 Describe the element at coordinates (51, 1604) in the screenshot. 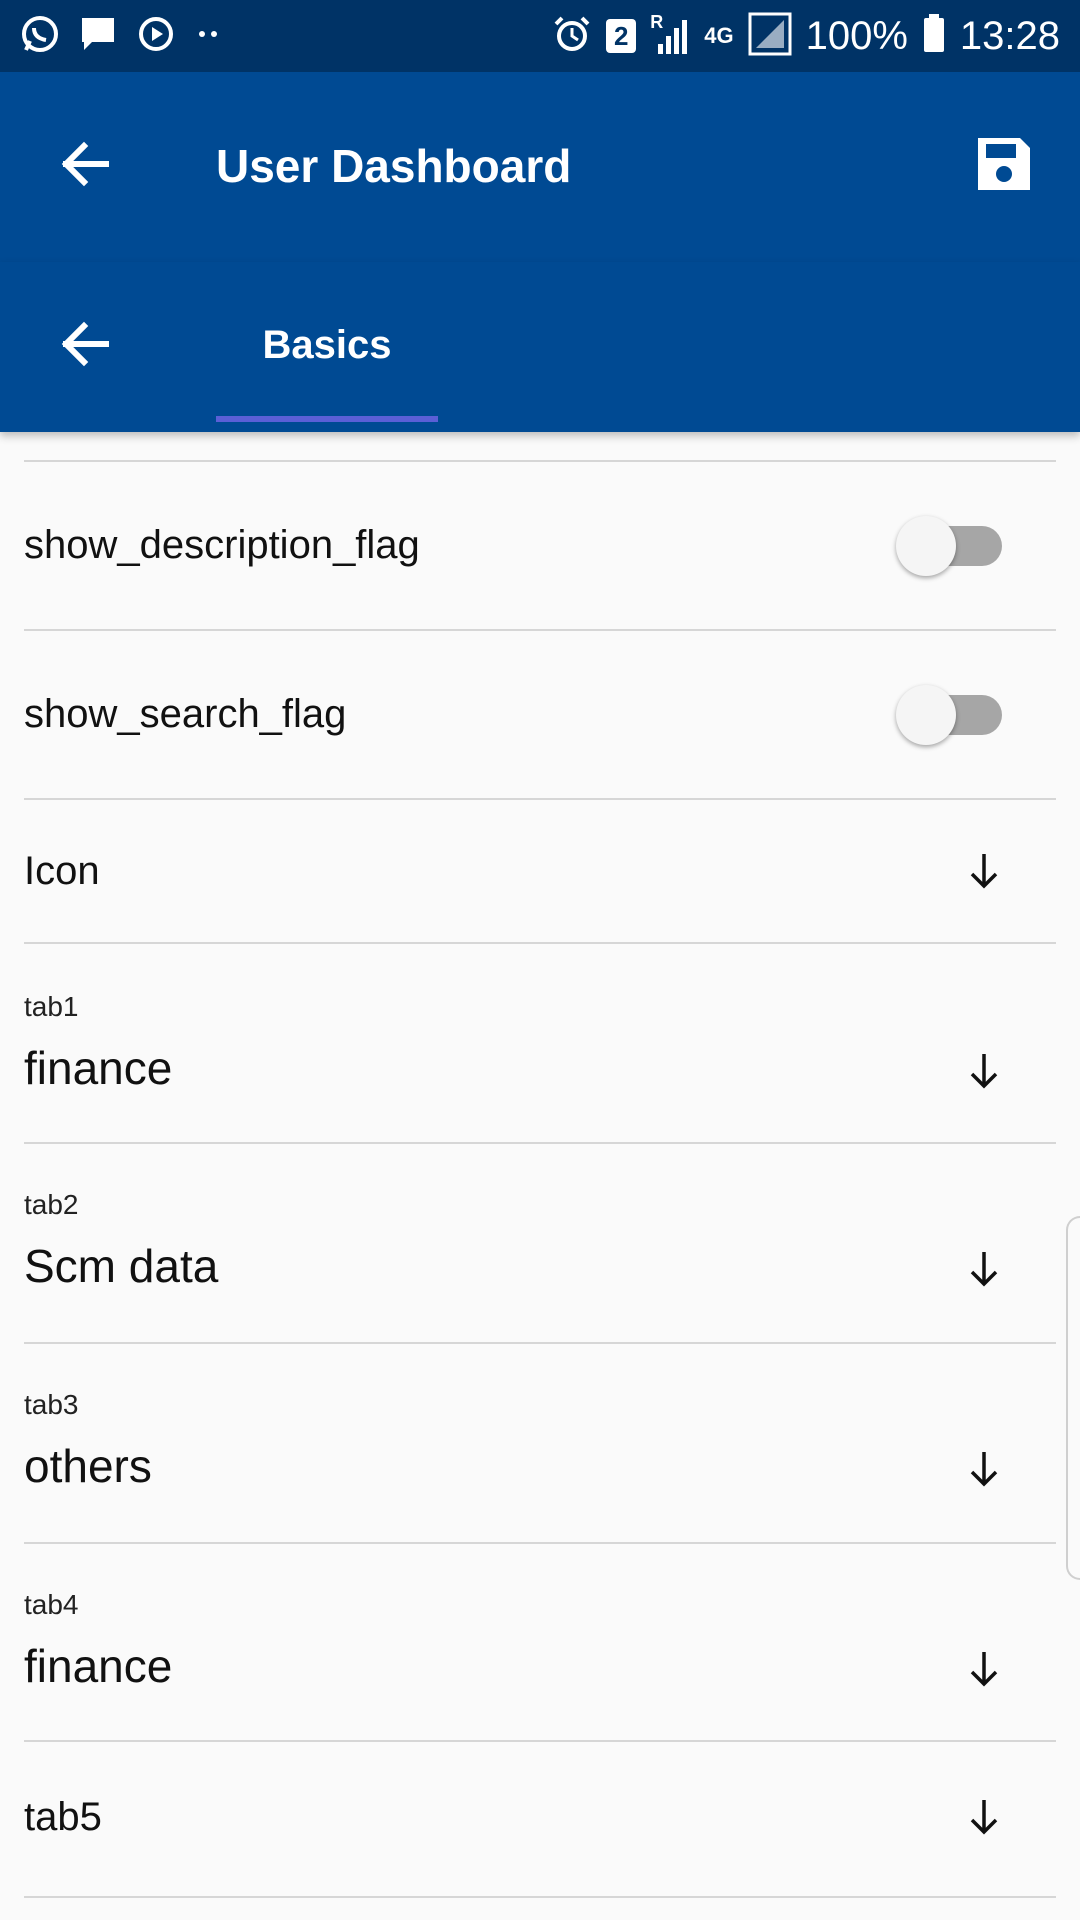

I see `select-label: tab4` at that location.